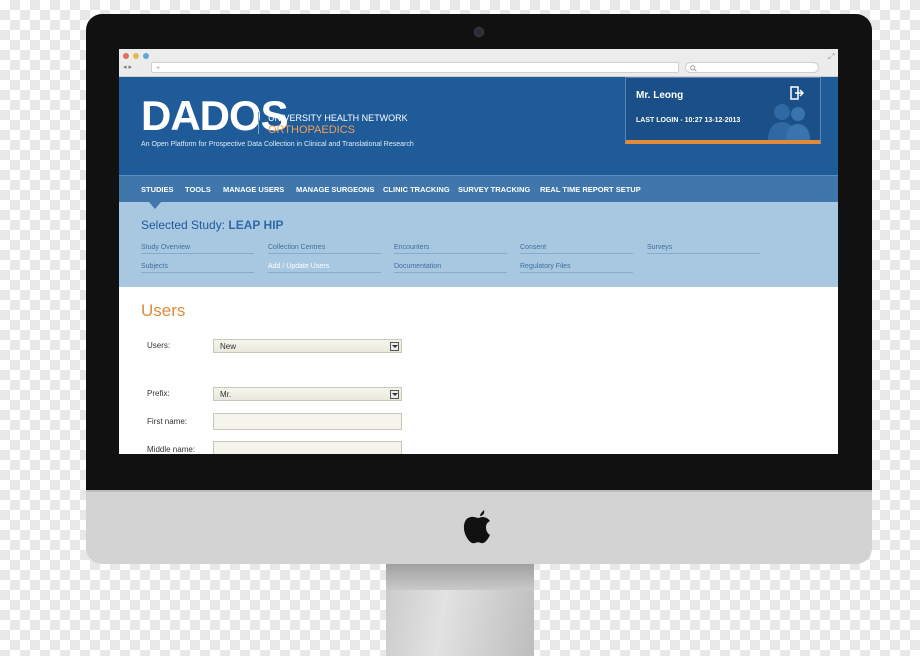 Image resolution: width=920 pixels, height=656 pixels. What do you see at coordinates (450, 249) in the screenshot?
I see `link-encounters: Encounters` at bounding box center [450, 249].